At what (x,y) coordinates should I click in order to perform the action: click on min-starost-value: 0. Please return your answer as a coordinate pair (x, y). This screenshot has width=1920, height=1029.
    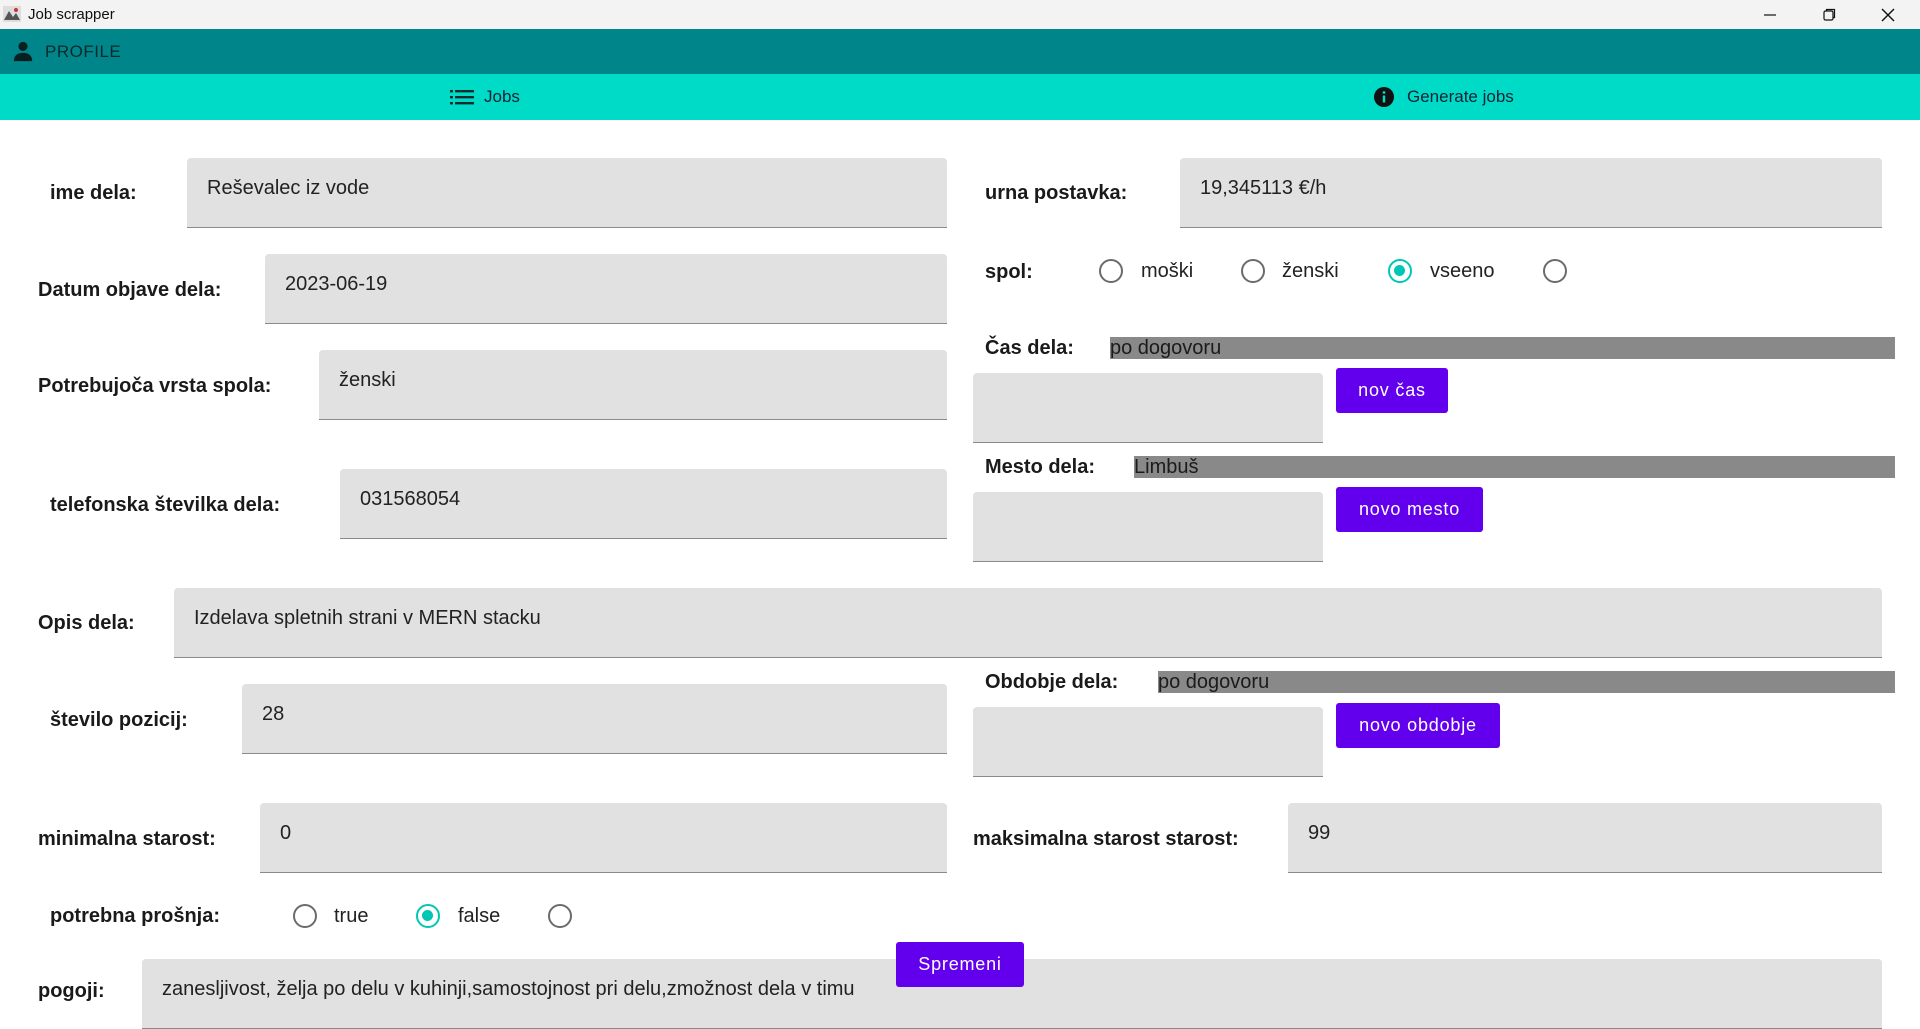
    Looking at the image, I should click on (286, 833).